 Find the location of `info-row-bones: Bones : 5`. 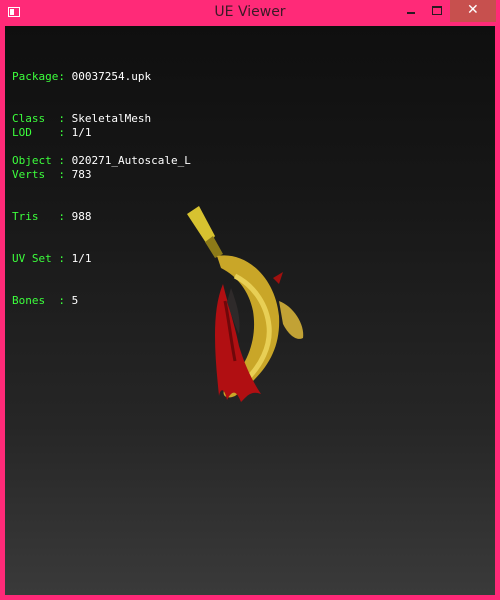

info-row-bones: Bones : 5 is located at coordinates (51, 301).